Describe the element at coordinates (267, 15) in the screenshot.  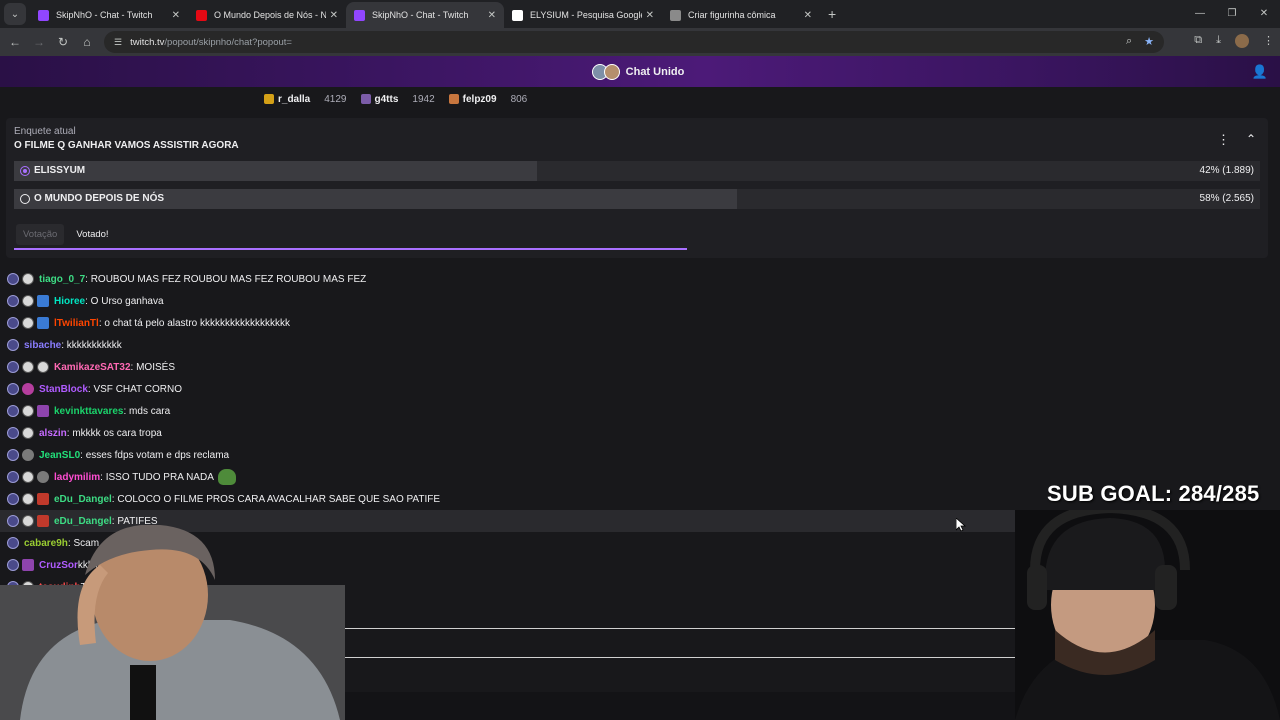
I see `browser-tab: O Mundo Depois de Nós - Net ✕` at that location.